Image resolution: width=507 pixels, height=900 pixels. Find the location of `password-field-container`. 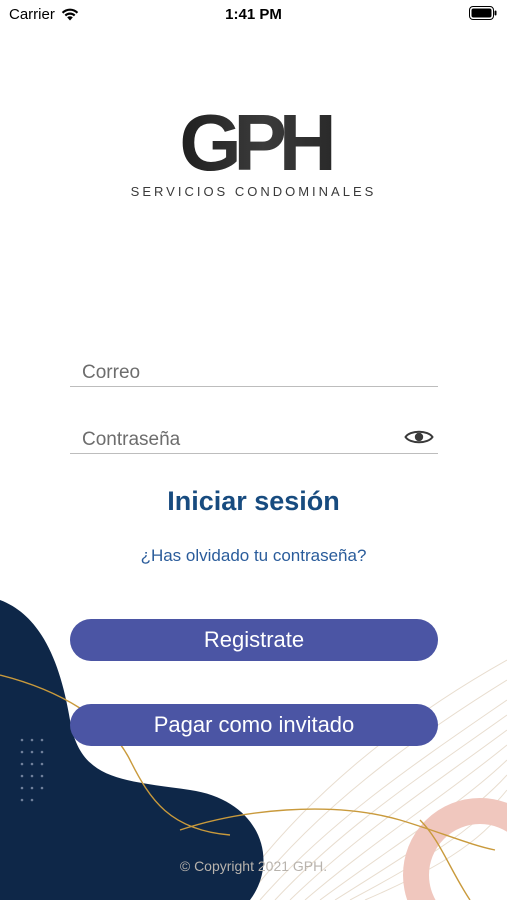

password-field-container is located at coordinates (254, 434).